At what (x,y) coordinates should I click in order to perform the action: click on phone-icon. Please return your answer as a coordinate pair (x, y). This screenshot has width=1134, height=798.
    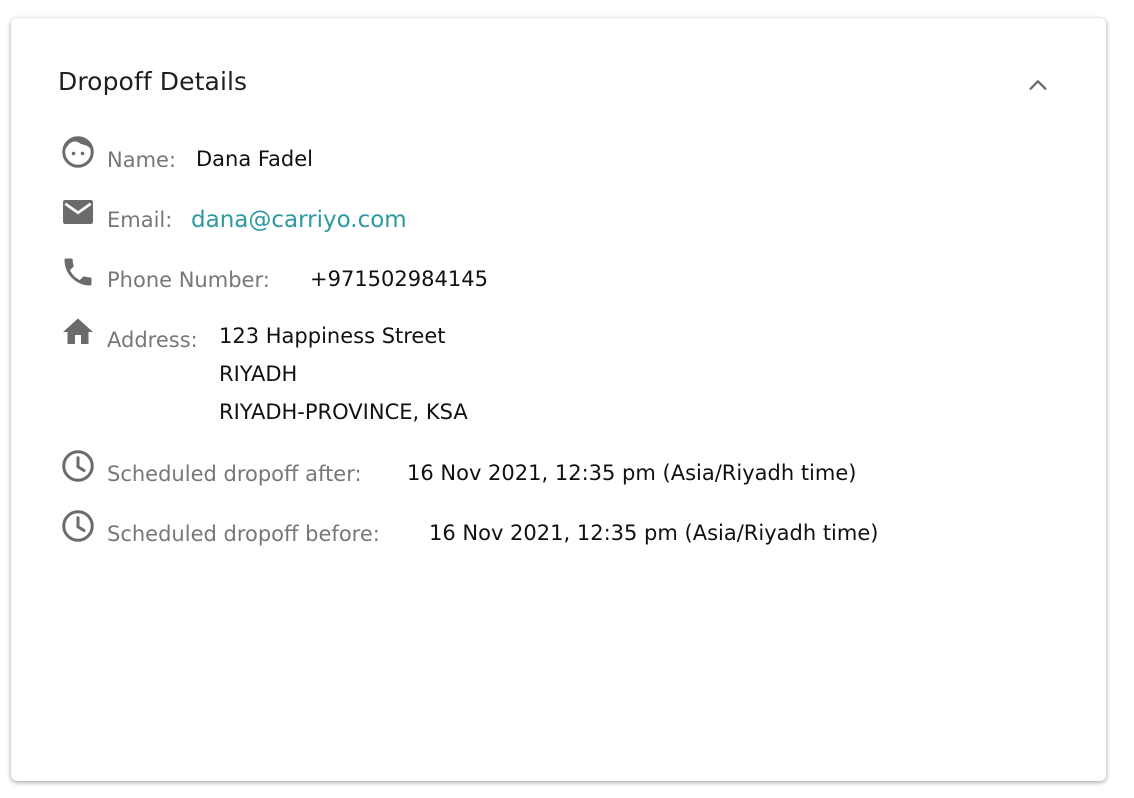
    Looking at the image, I should click on (78, 272).